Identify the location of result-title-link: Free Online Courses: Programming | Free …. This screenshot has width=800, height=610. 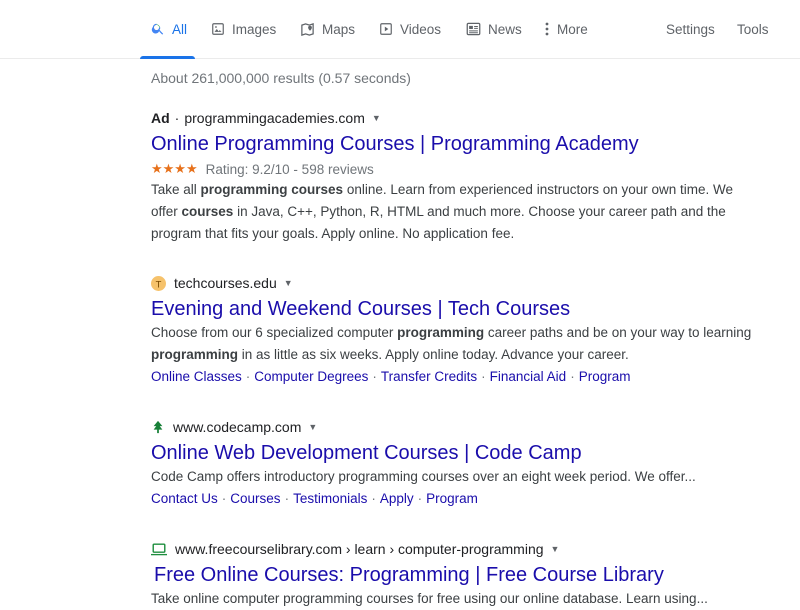
(457, 575).